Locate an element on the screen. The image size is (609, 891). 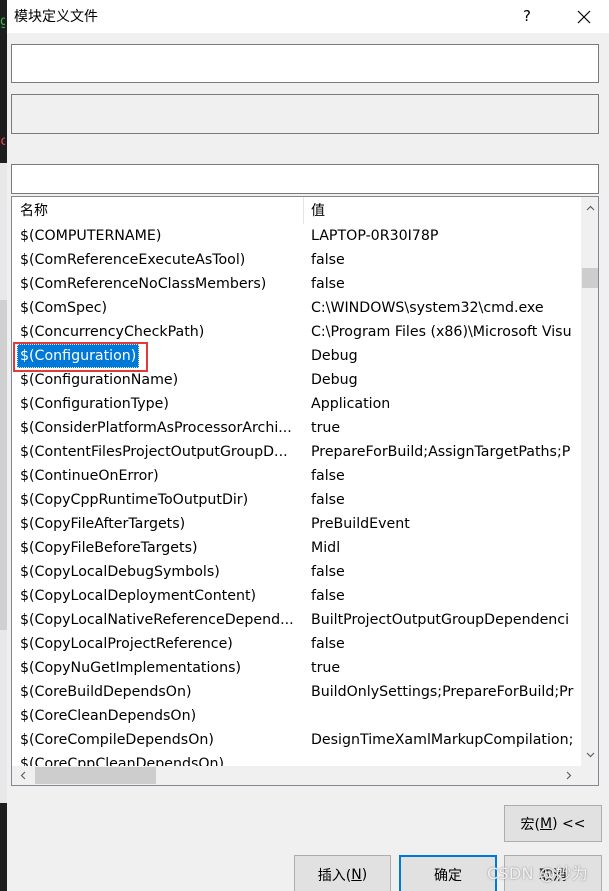
scroll-right-button is located at coordinates (569, 775).